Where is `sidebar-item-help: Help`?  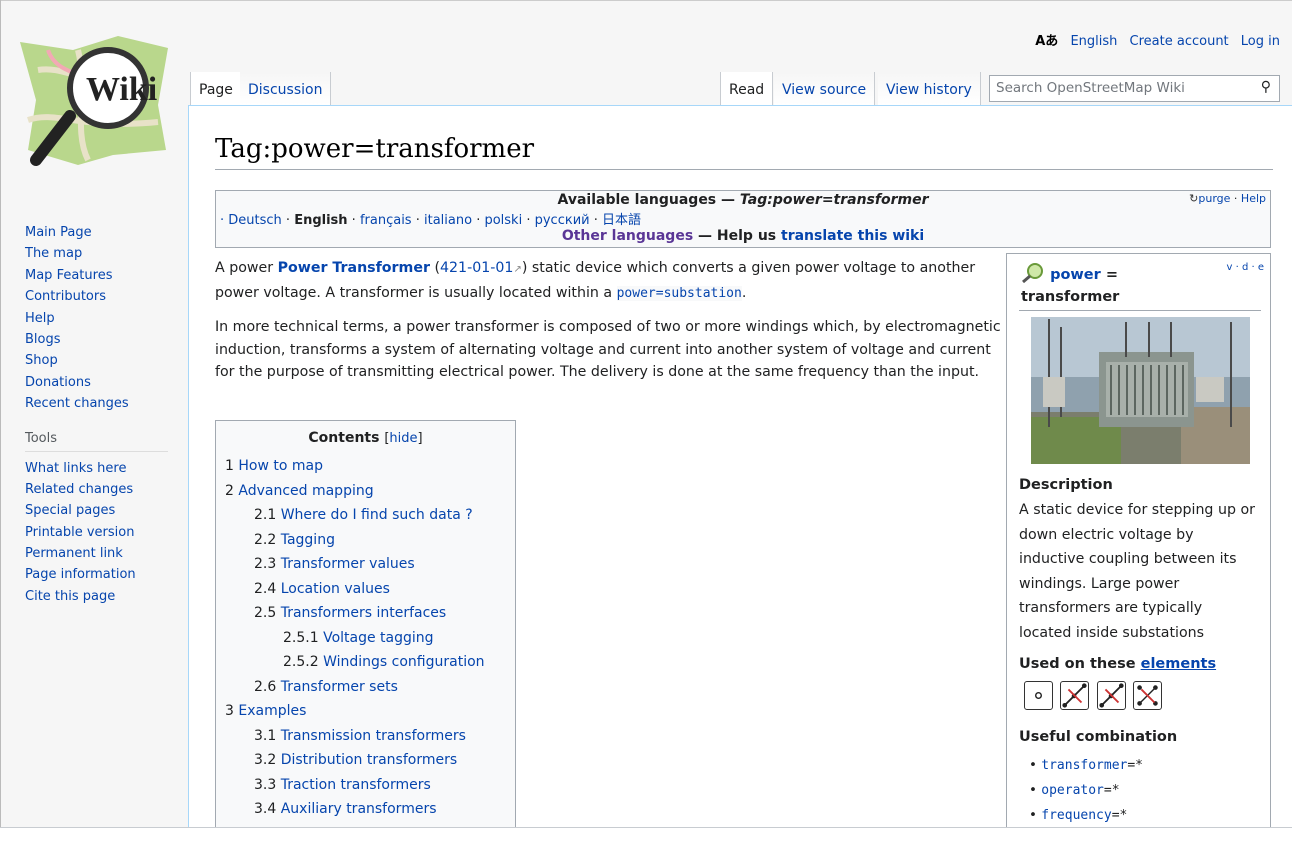 sidebar-item-help: Help is located at coordinates (105, 318).